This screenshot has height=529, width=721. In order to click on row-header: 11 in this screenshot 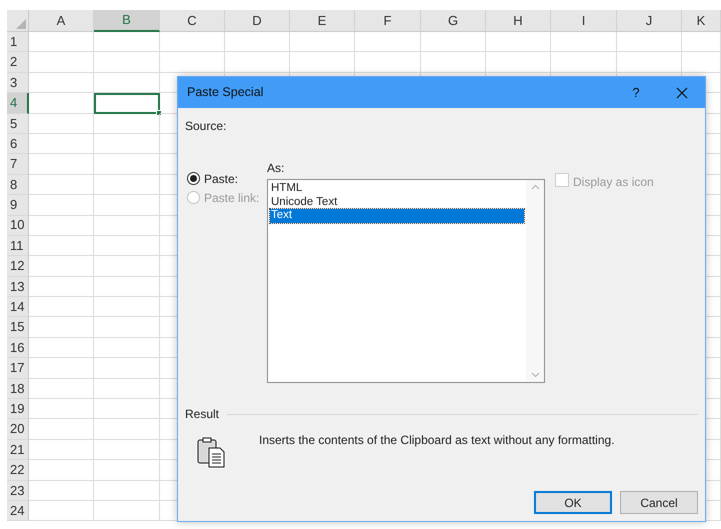, I will do `click(18, 246)`.